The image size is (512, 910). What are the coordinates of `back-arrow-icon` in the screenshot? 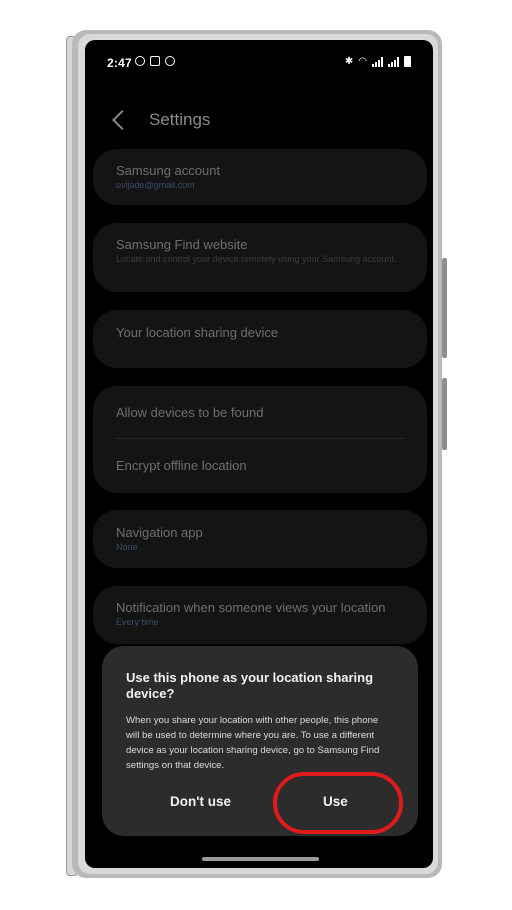 It's located at (122, 120).